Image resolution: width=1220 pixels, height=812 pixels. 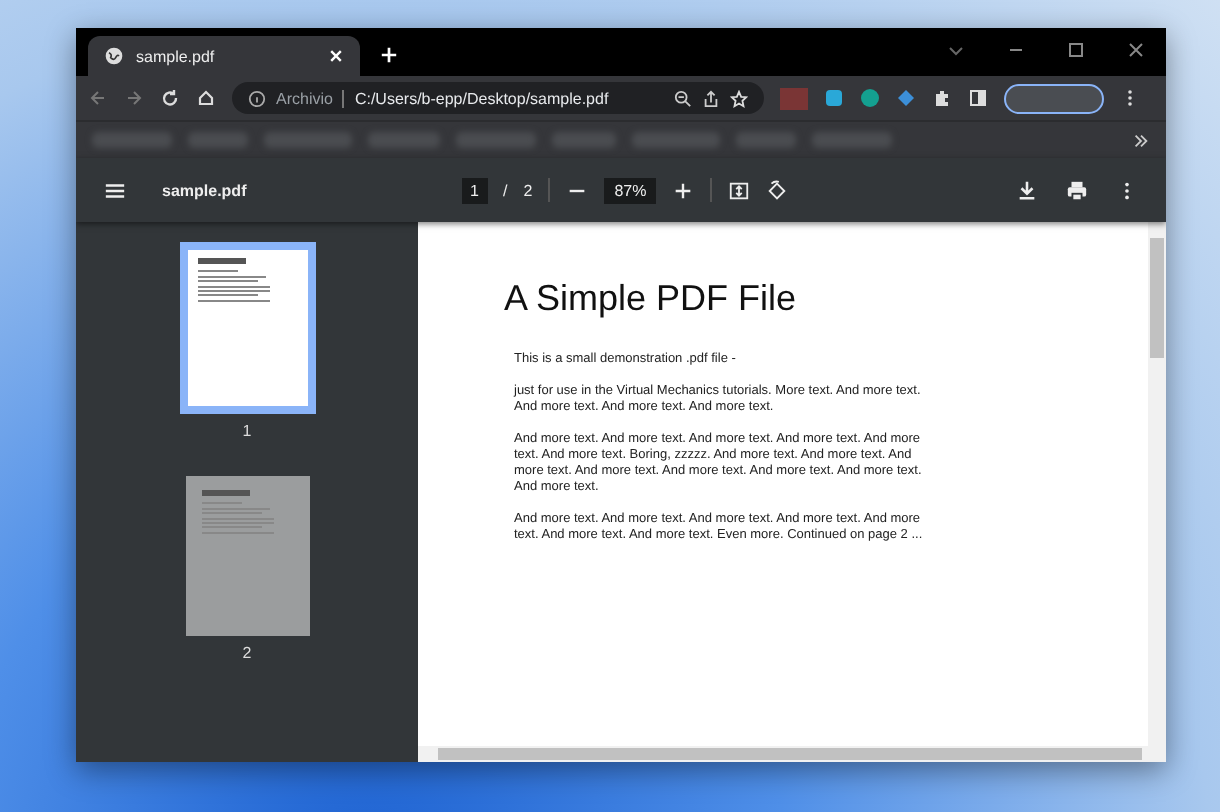 I want to click on home-icon, so click(x=206, y=98).